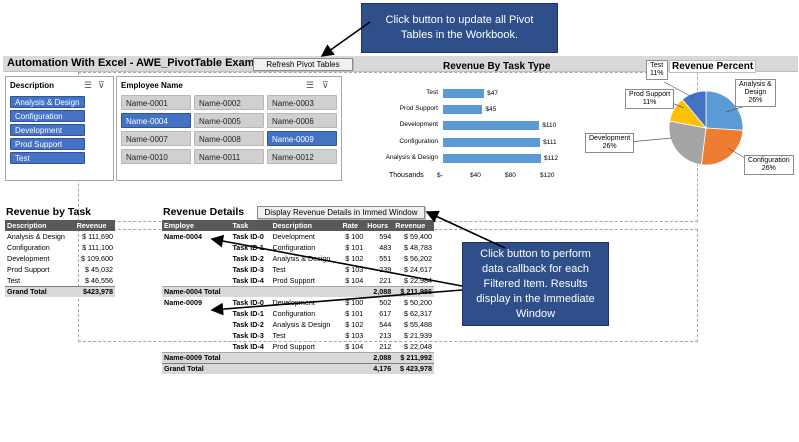 This screenshot has width=799, height=442. Describe the element at coordinates (248, 324) in the screenshot. I see `detail-cell: Task ID-2` at that location.